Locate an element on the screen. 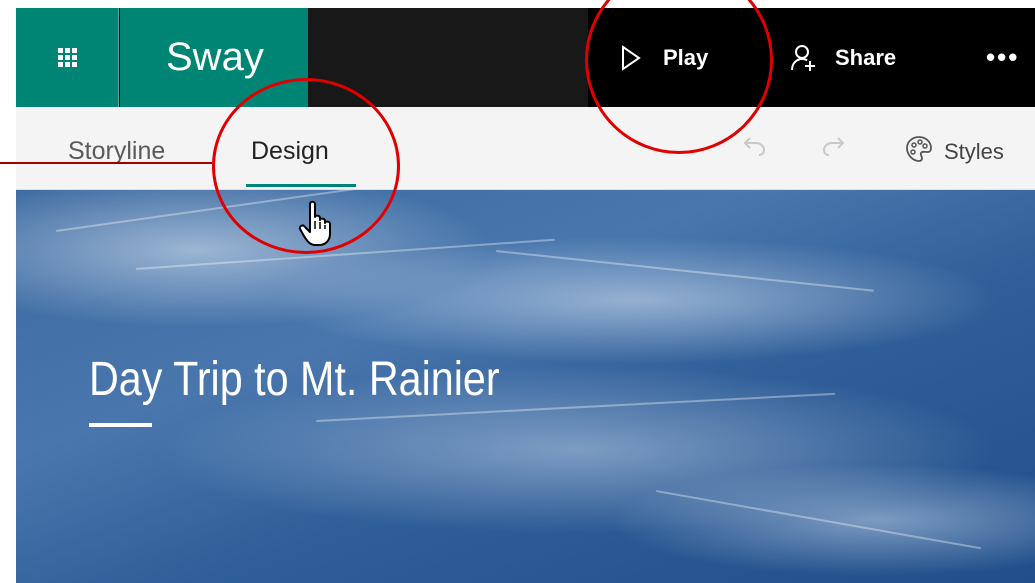 The image size is (1035, 583). add-person-icon is located at coordinates (804, 58).